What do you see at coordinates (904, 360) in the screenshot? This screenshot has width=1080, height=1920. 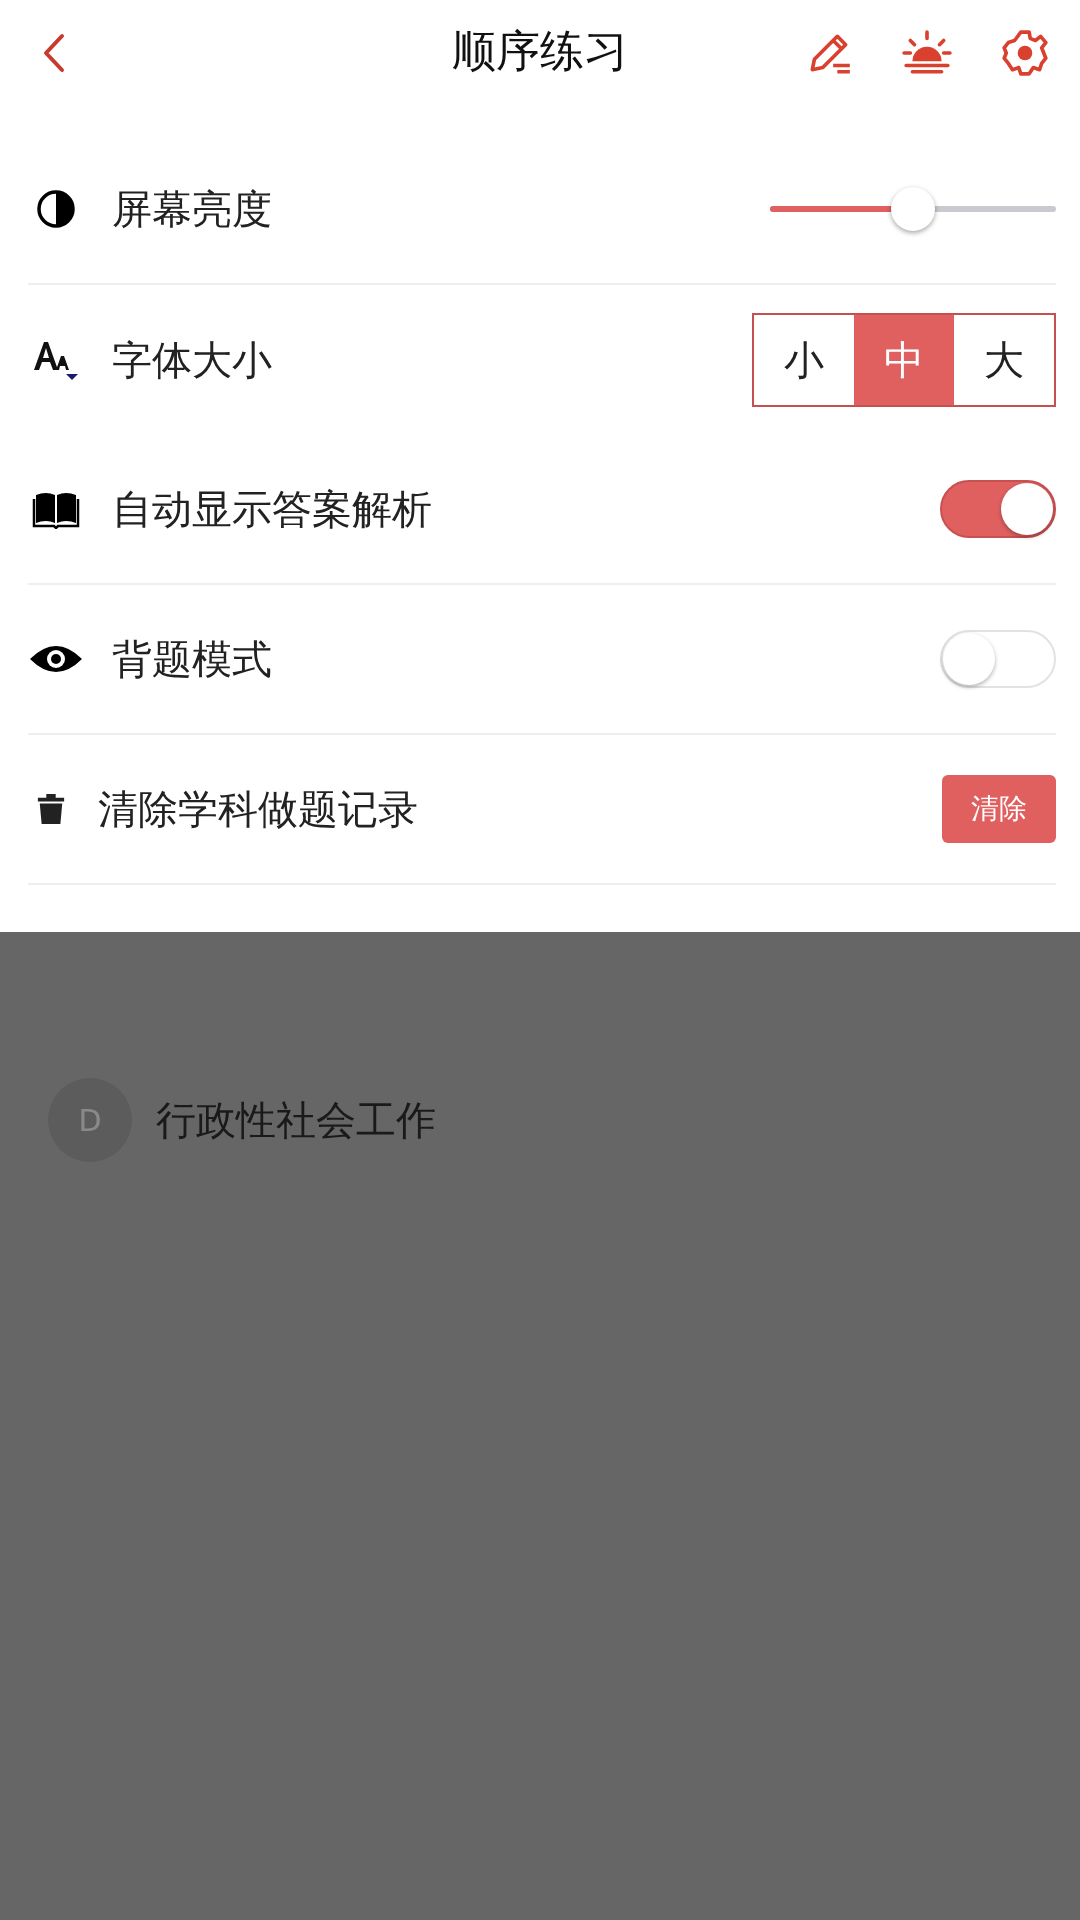 I see `font-size-option: 中` at bounding box center [904, 360].